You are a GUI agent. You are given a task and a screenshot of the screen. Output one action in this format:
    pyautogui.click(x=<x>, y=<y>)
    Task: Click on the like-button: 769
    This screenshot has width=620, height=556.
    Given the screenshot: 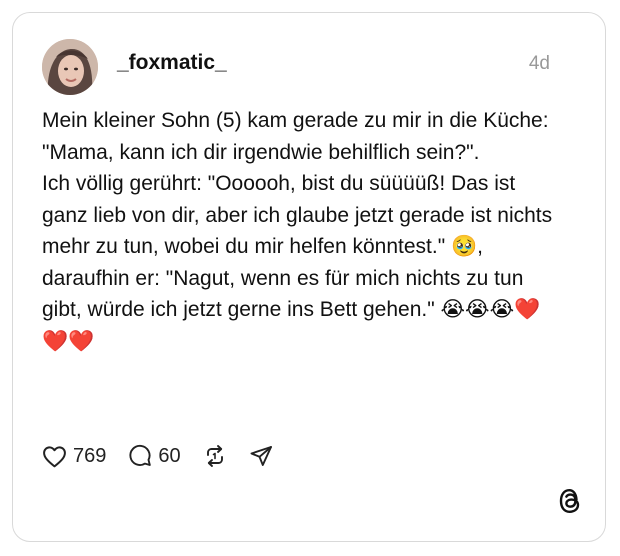 What is the action you would take?
    pyautogui.click(x=74, y=456)
    